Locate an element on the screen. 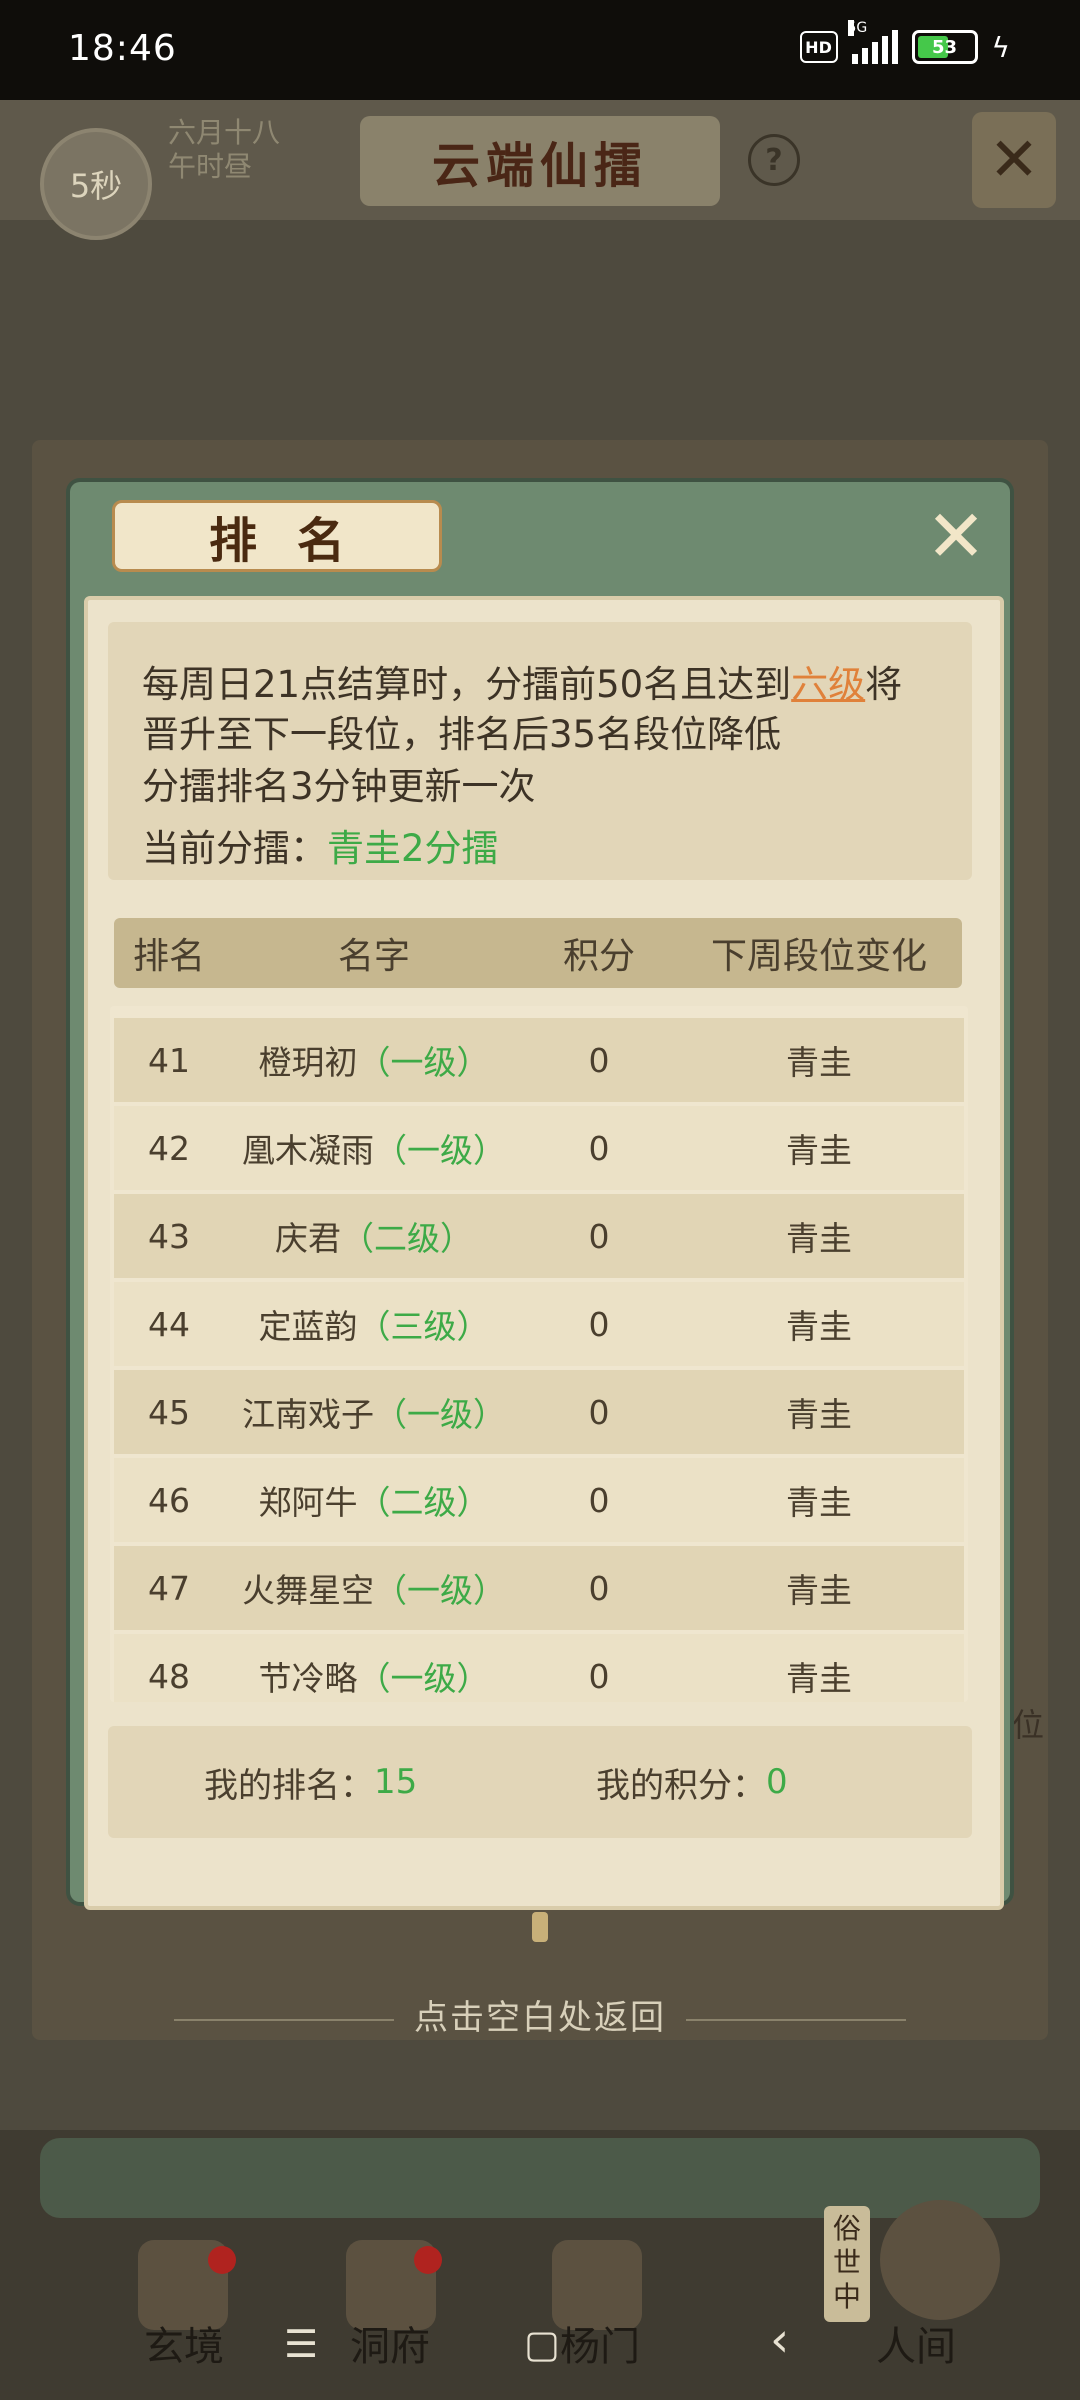 The image size is (1080, 2400). countdown-timer: 5秒 is located at coordinates (96, 184).